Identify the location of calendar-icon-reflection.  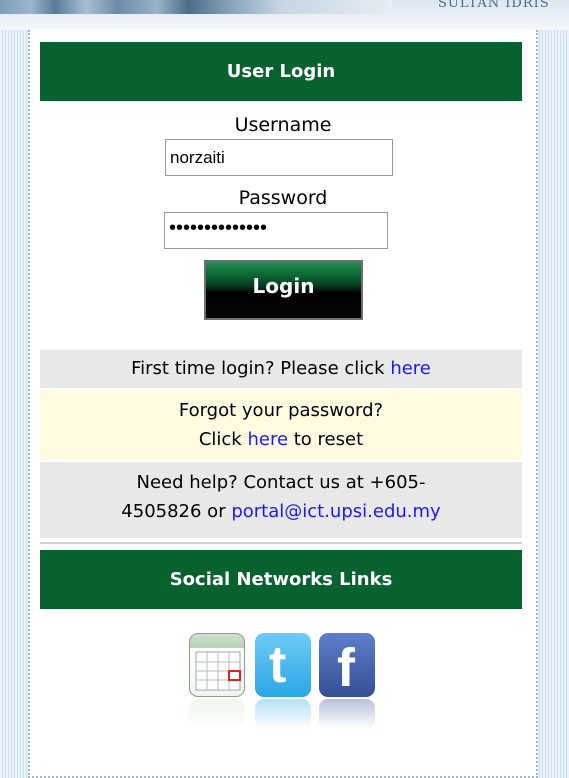
(217, 714).